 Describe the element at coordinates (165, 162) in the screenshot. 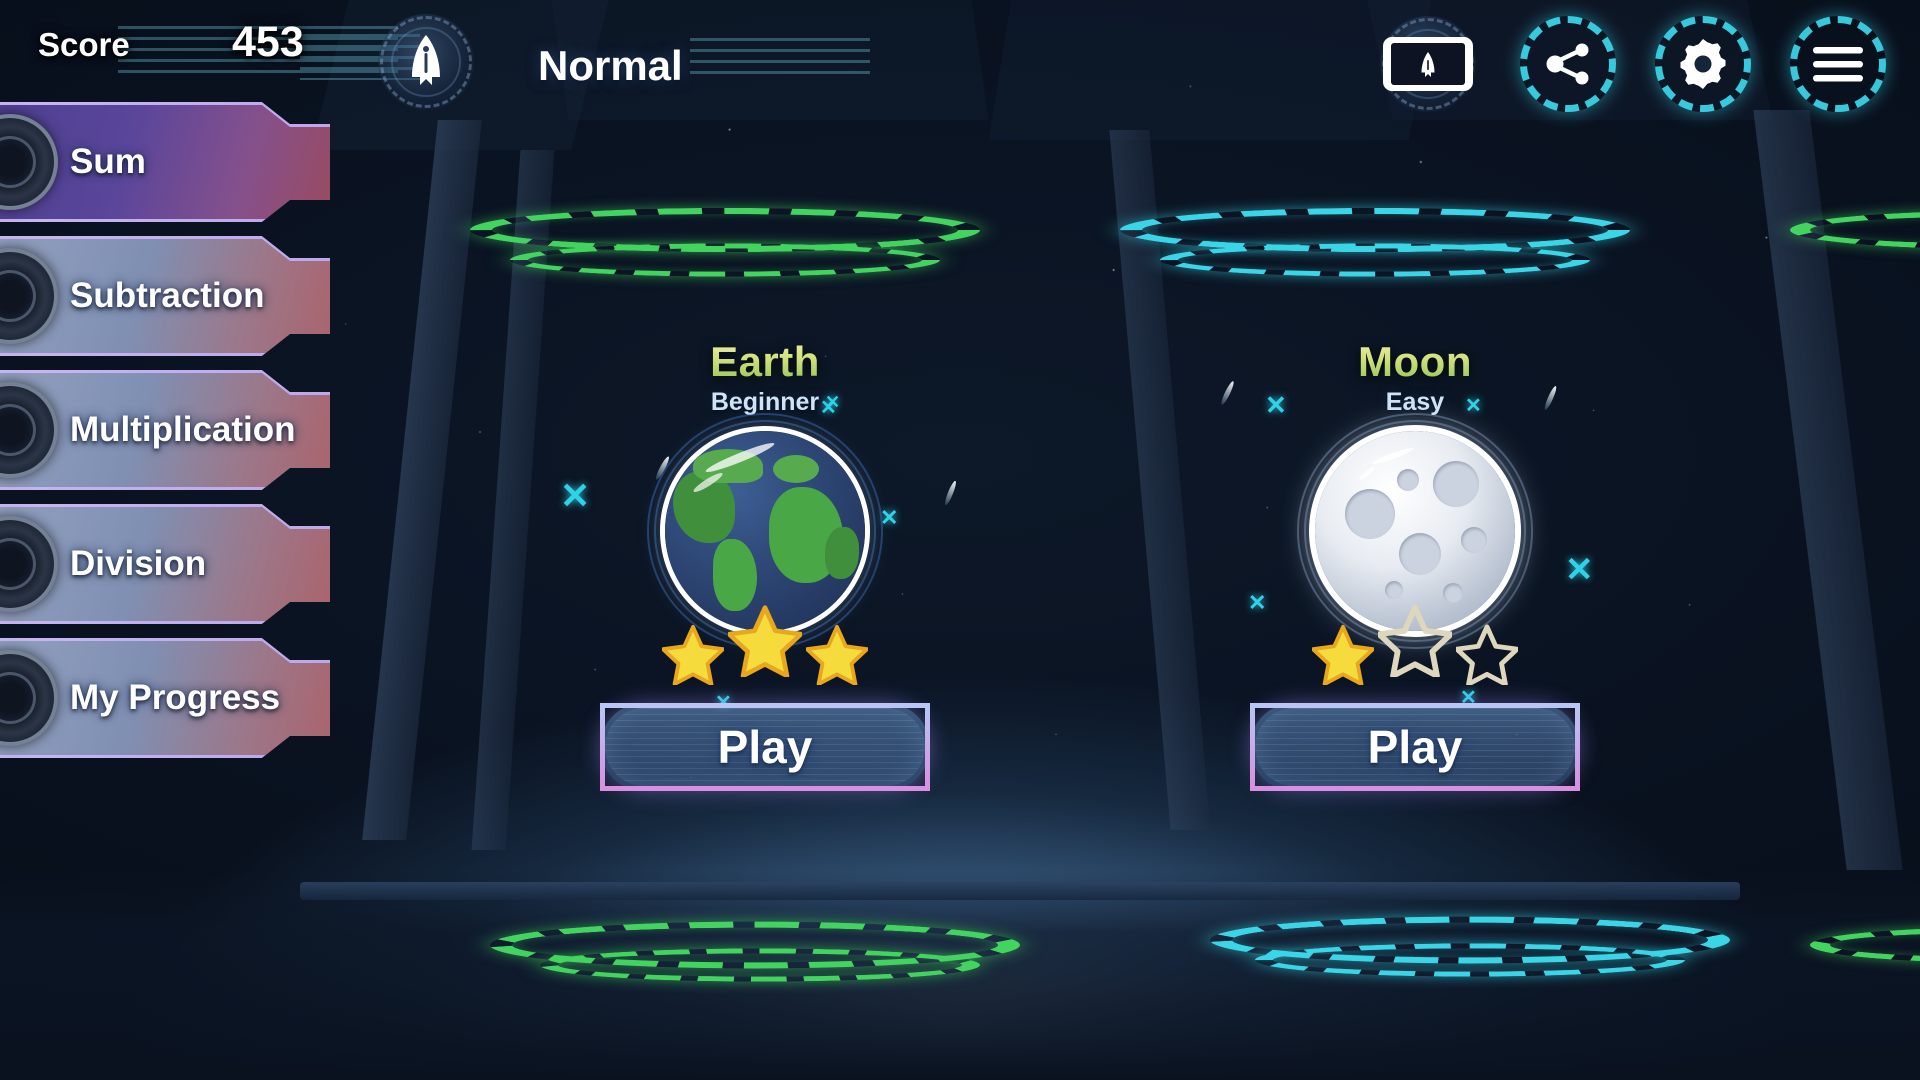

I see `sidebar-item-sum: Sum` at that location.